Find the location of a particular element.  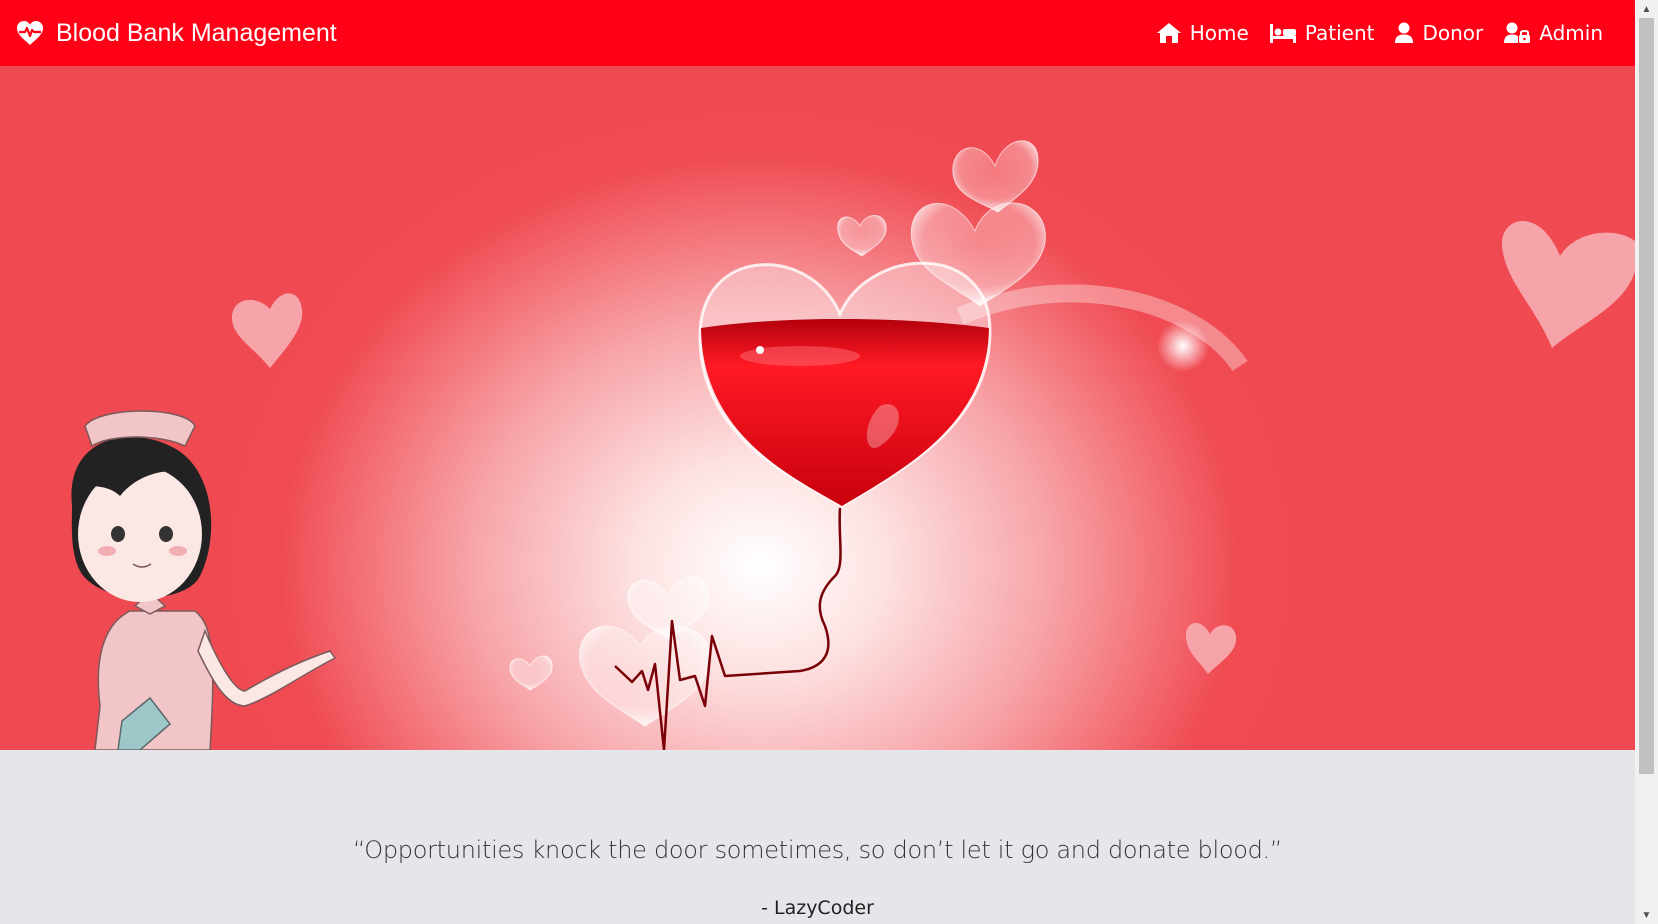

user-lock-icon is located at coordinates (1517, 33).